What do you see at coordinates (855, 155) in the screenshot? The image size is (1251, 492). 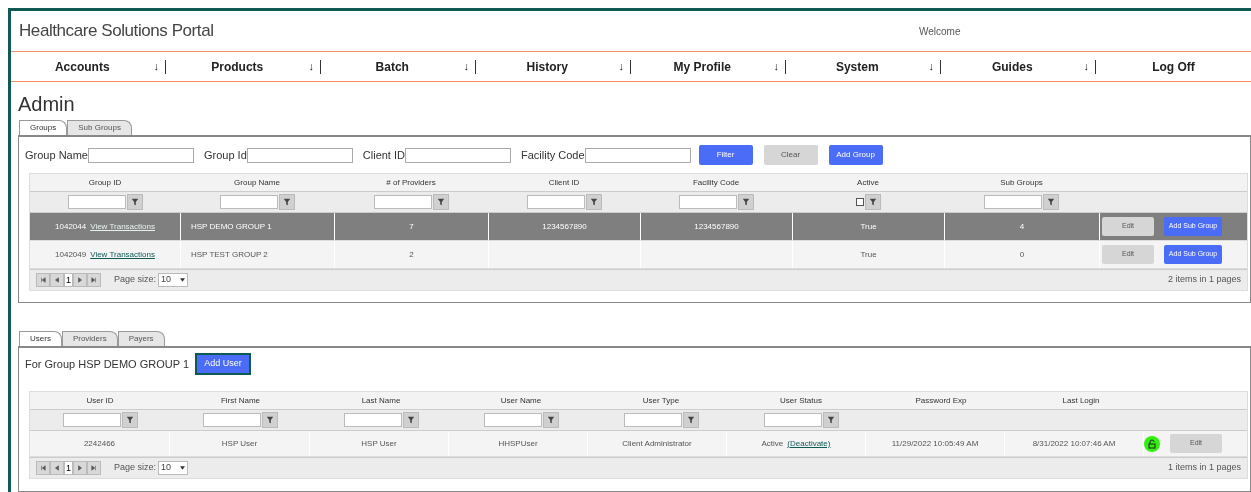 I see `button: Add Group` at bounding box center [855, 155].